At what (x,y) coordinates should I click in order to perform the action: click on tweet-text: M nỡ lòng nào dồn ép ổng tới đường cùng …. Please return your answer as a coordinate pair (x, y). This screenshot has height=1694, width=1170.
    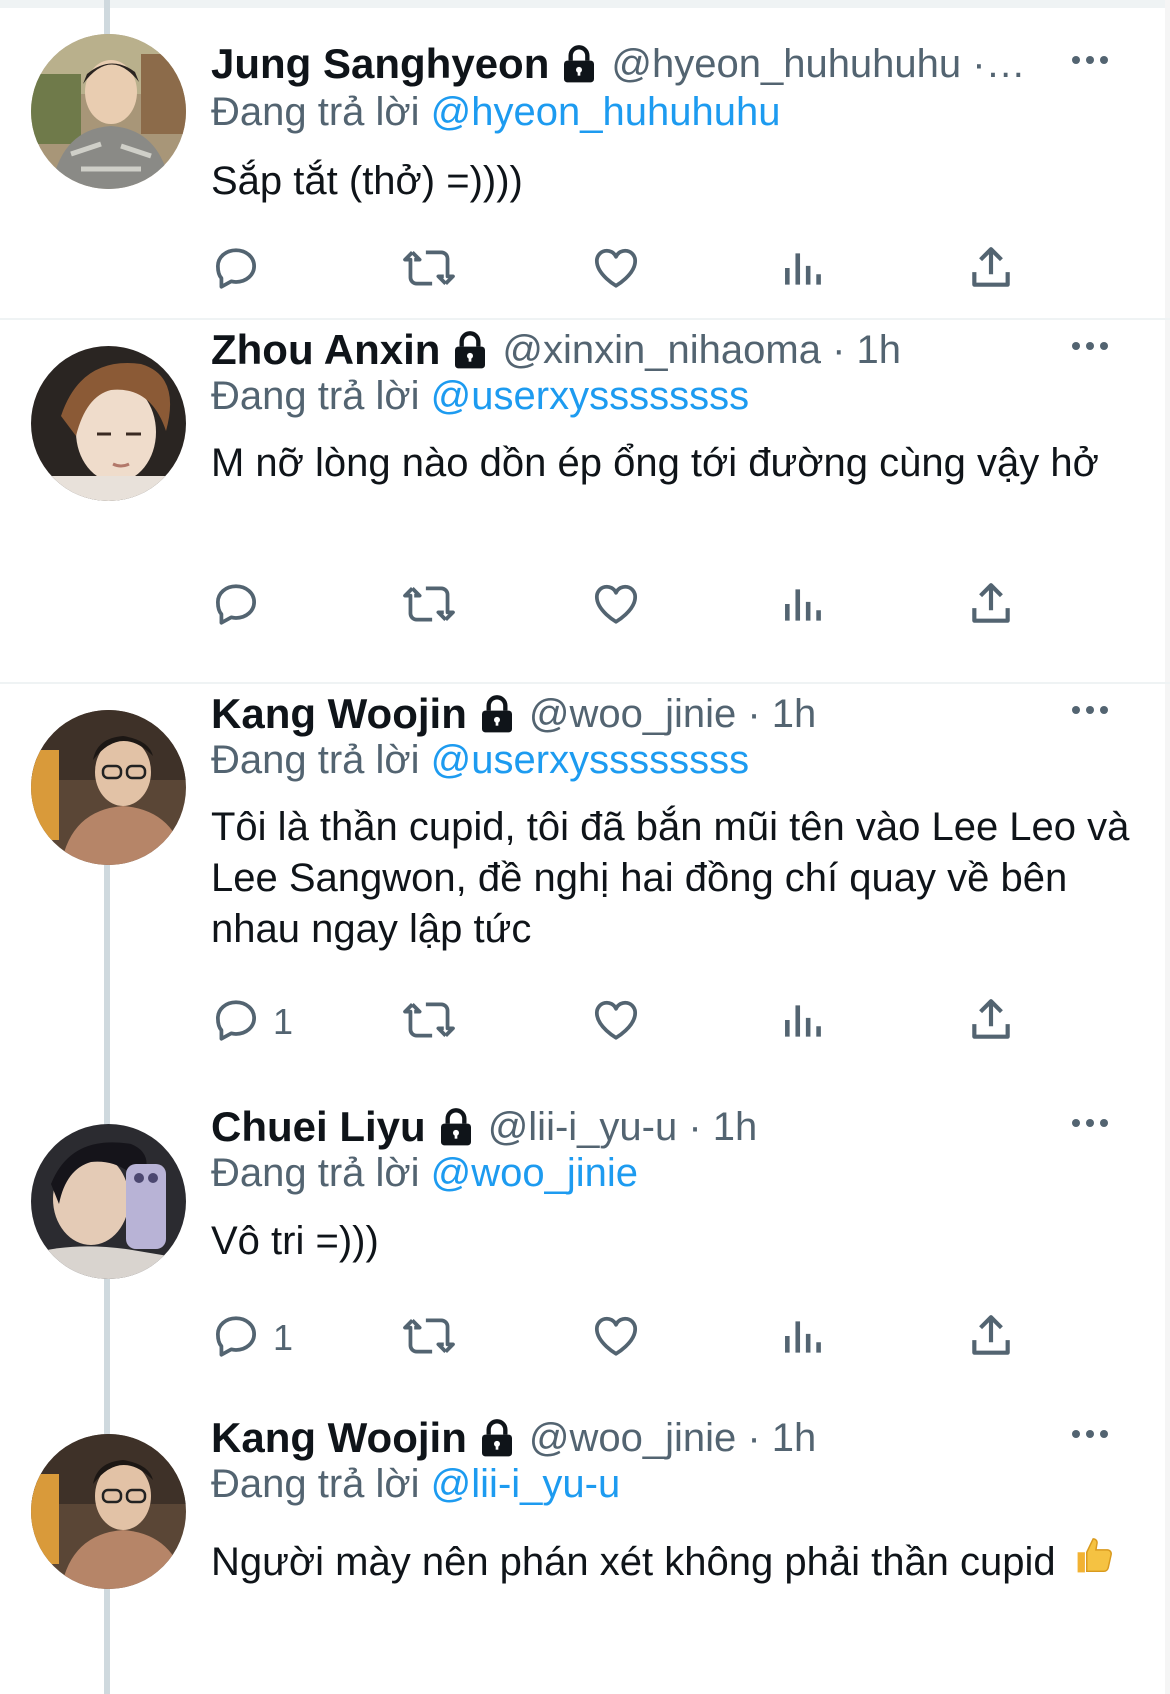
    Looking at the image, I should click on (655, 463).